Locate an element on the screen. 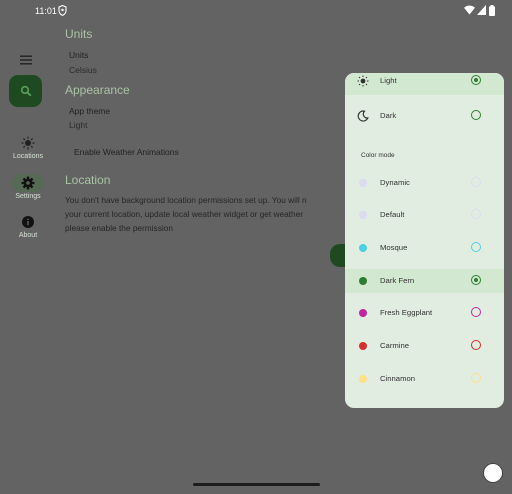 The height and width of the screenshot is (494, 512). search-fab is located at coordinates (25, 91).